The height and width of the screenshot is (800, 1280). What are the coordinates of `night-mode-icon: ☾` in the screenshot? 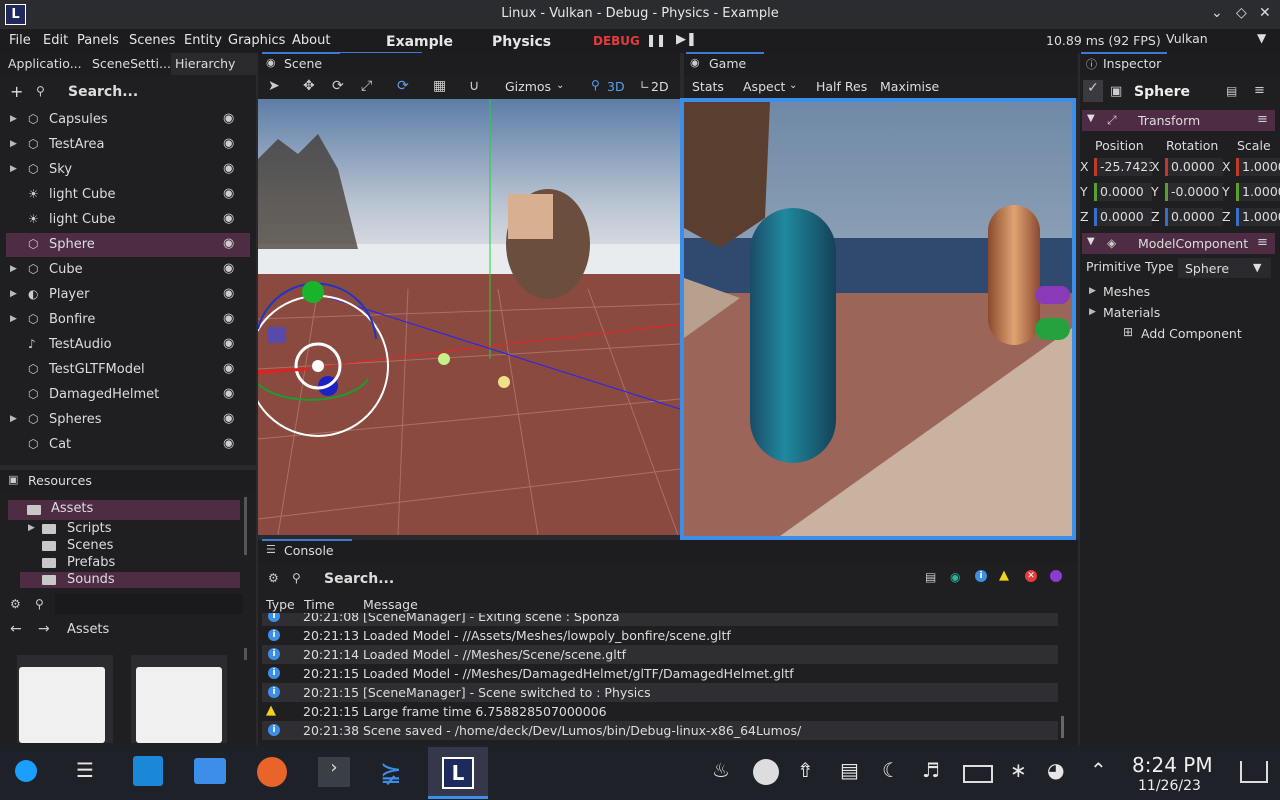 It's located at (891, 770).